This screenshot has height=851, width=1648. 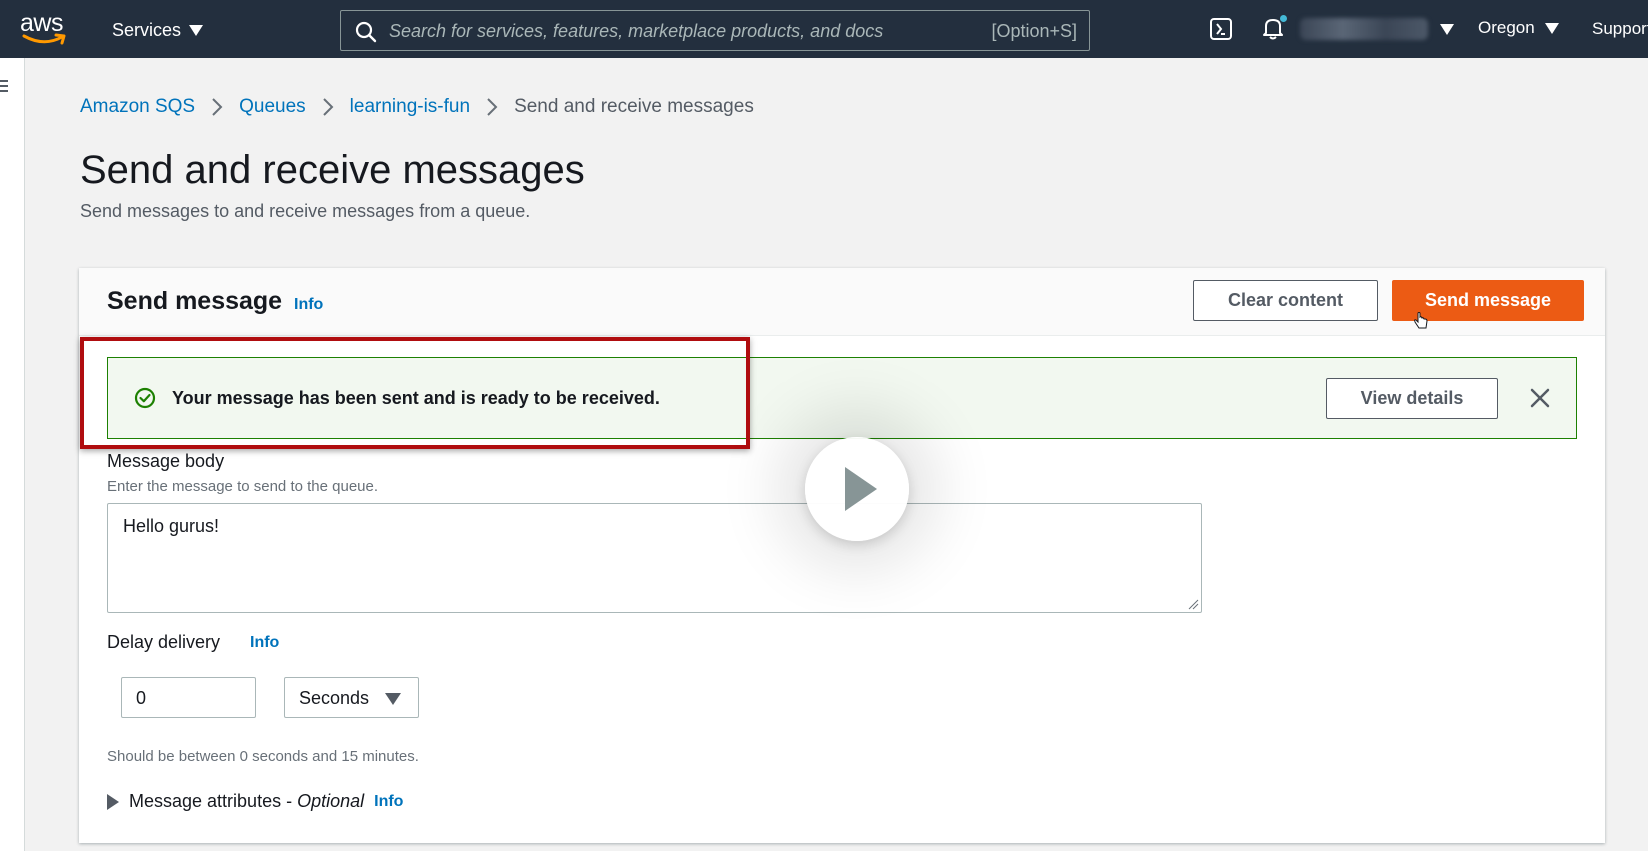 What do you see at coordinates (1221, 29) in the screenshot?
I see `cloudshell-icon` at bounding box center [1221, 29].